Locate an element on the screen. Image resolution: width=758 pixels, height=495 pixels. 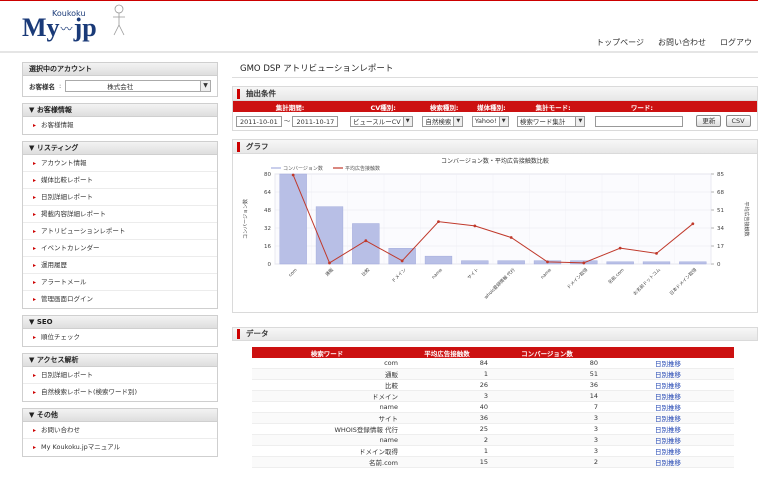
sidebar-item: ▸ アラートメール is located at coordinates (120, 282).